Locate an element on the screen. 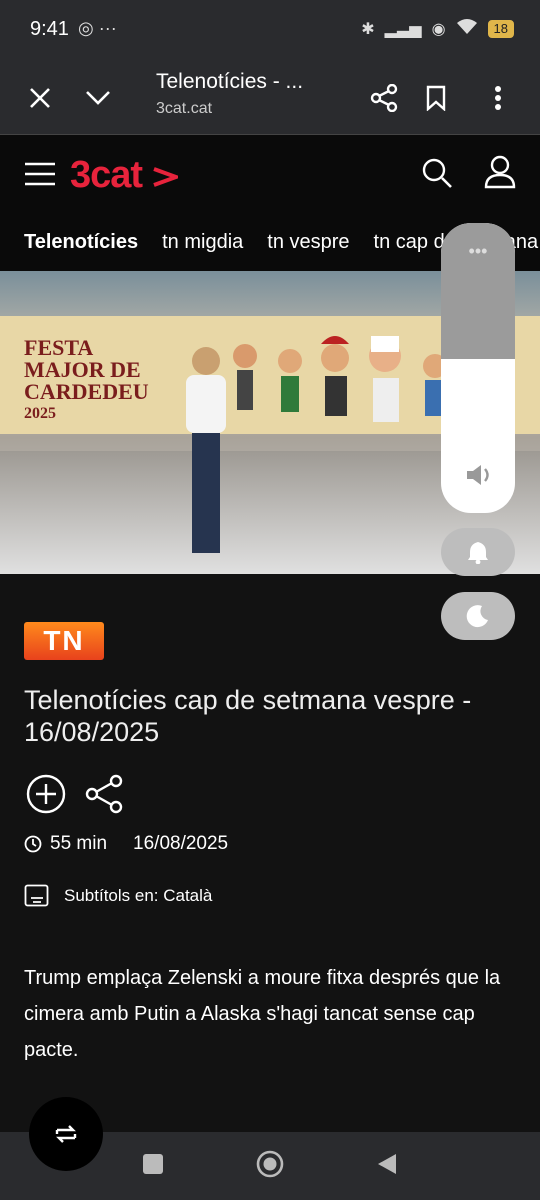  tn-logo: TN is located at coordinates (64, 641).